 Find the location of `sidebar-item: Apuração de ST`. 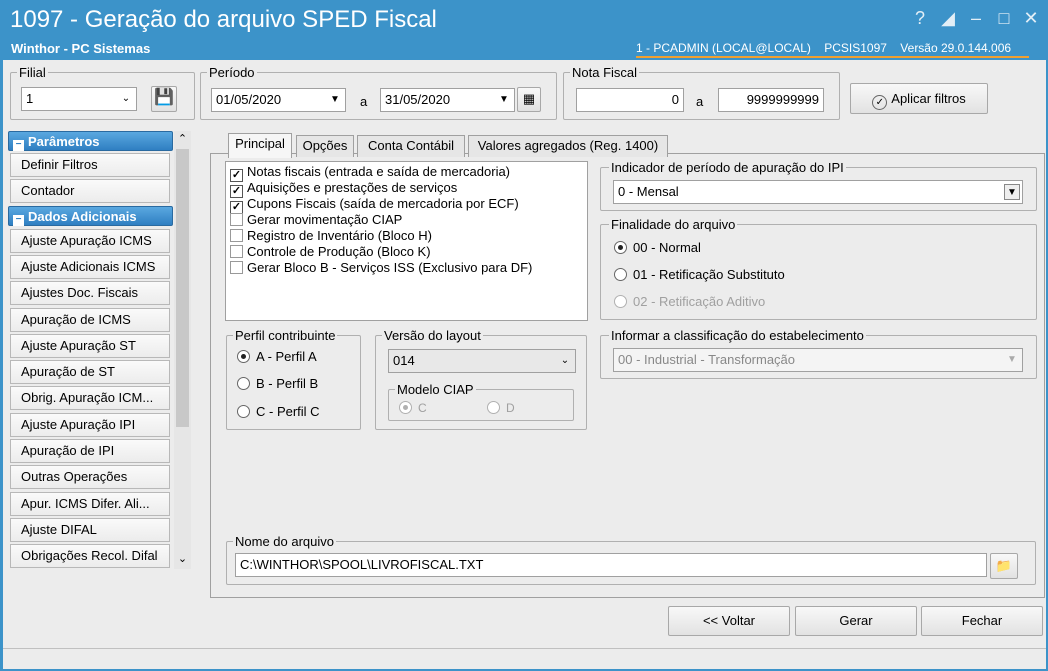

sidebar-item: Apuração de ST is located at coordinates (90, 372).